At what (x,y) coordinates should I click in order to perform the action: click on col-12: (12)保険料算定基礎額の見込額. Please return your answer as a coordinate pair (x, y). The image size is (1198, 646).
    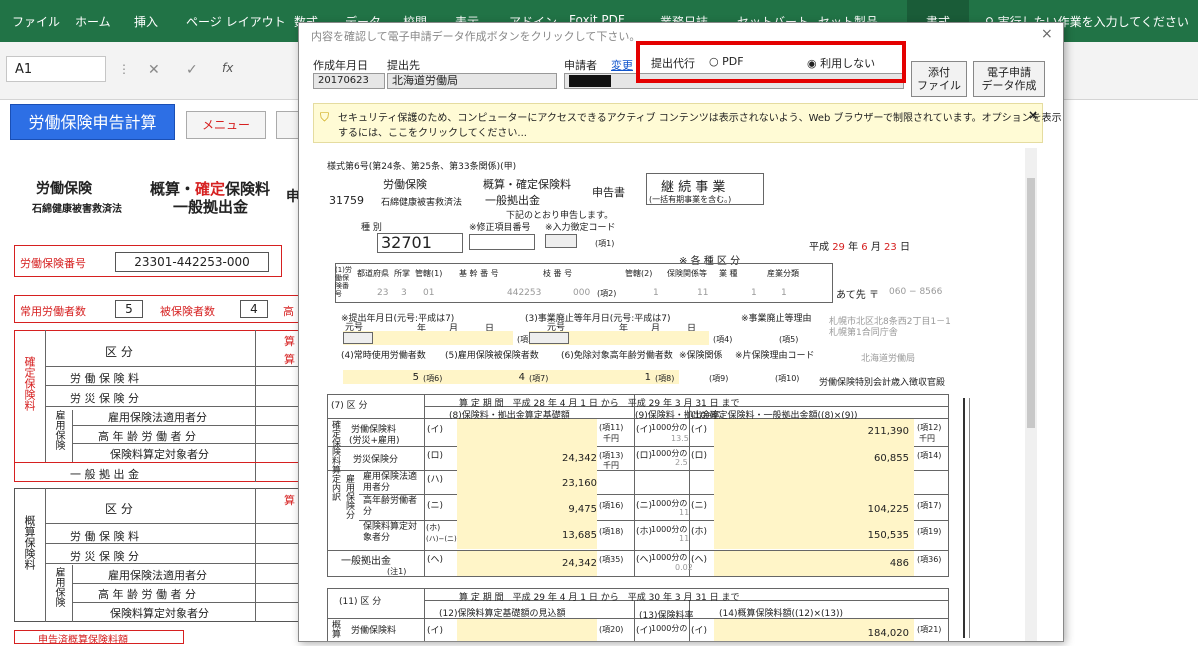
    Looking at the image, I should click on (502, 614).